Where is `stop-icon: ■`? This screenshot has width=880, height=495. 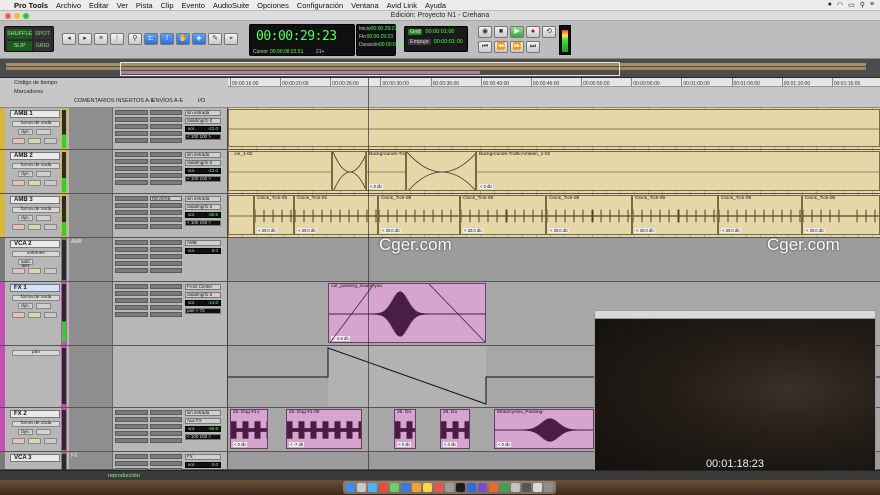 stop-icon: ■ is located at coordinates (501, 32).